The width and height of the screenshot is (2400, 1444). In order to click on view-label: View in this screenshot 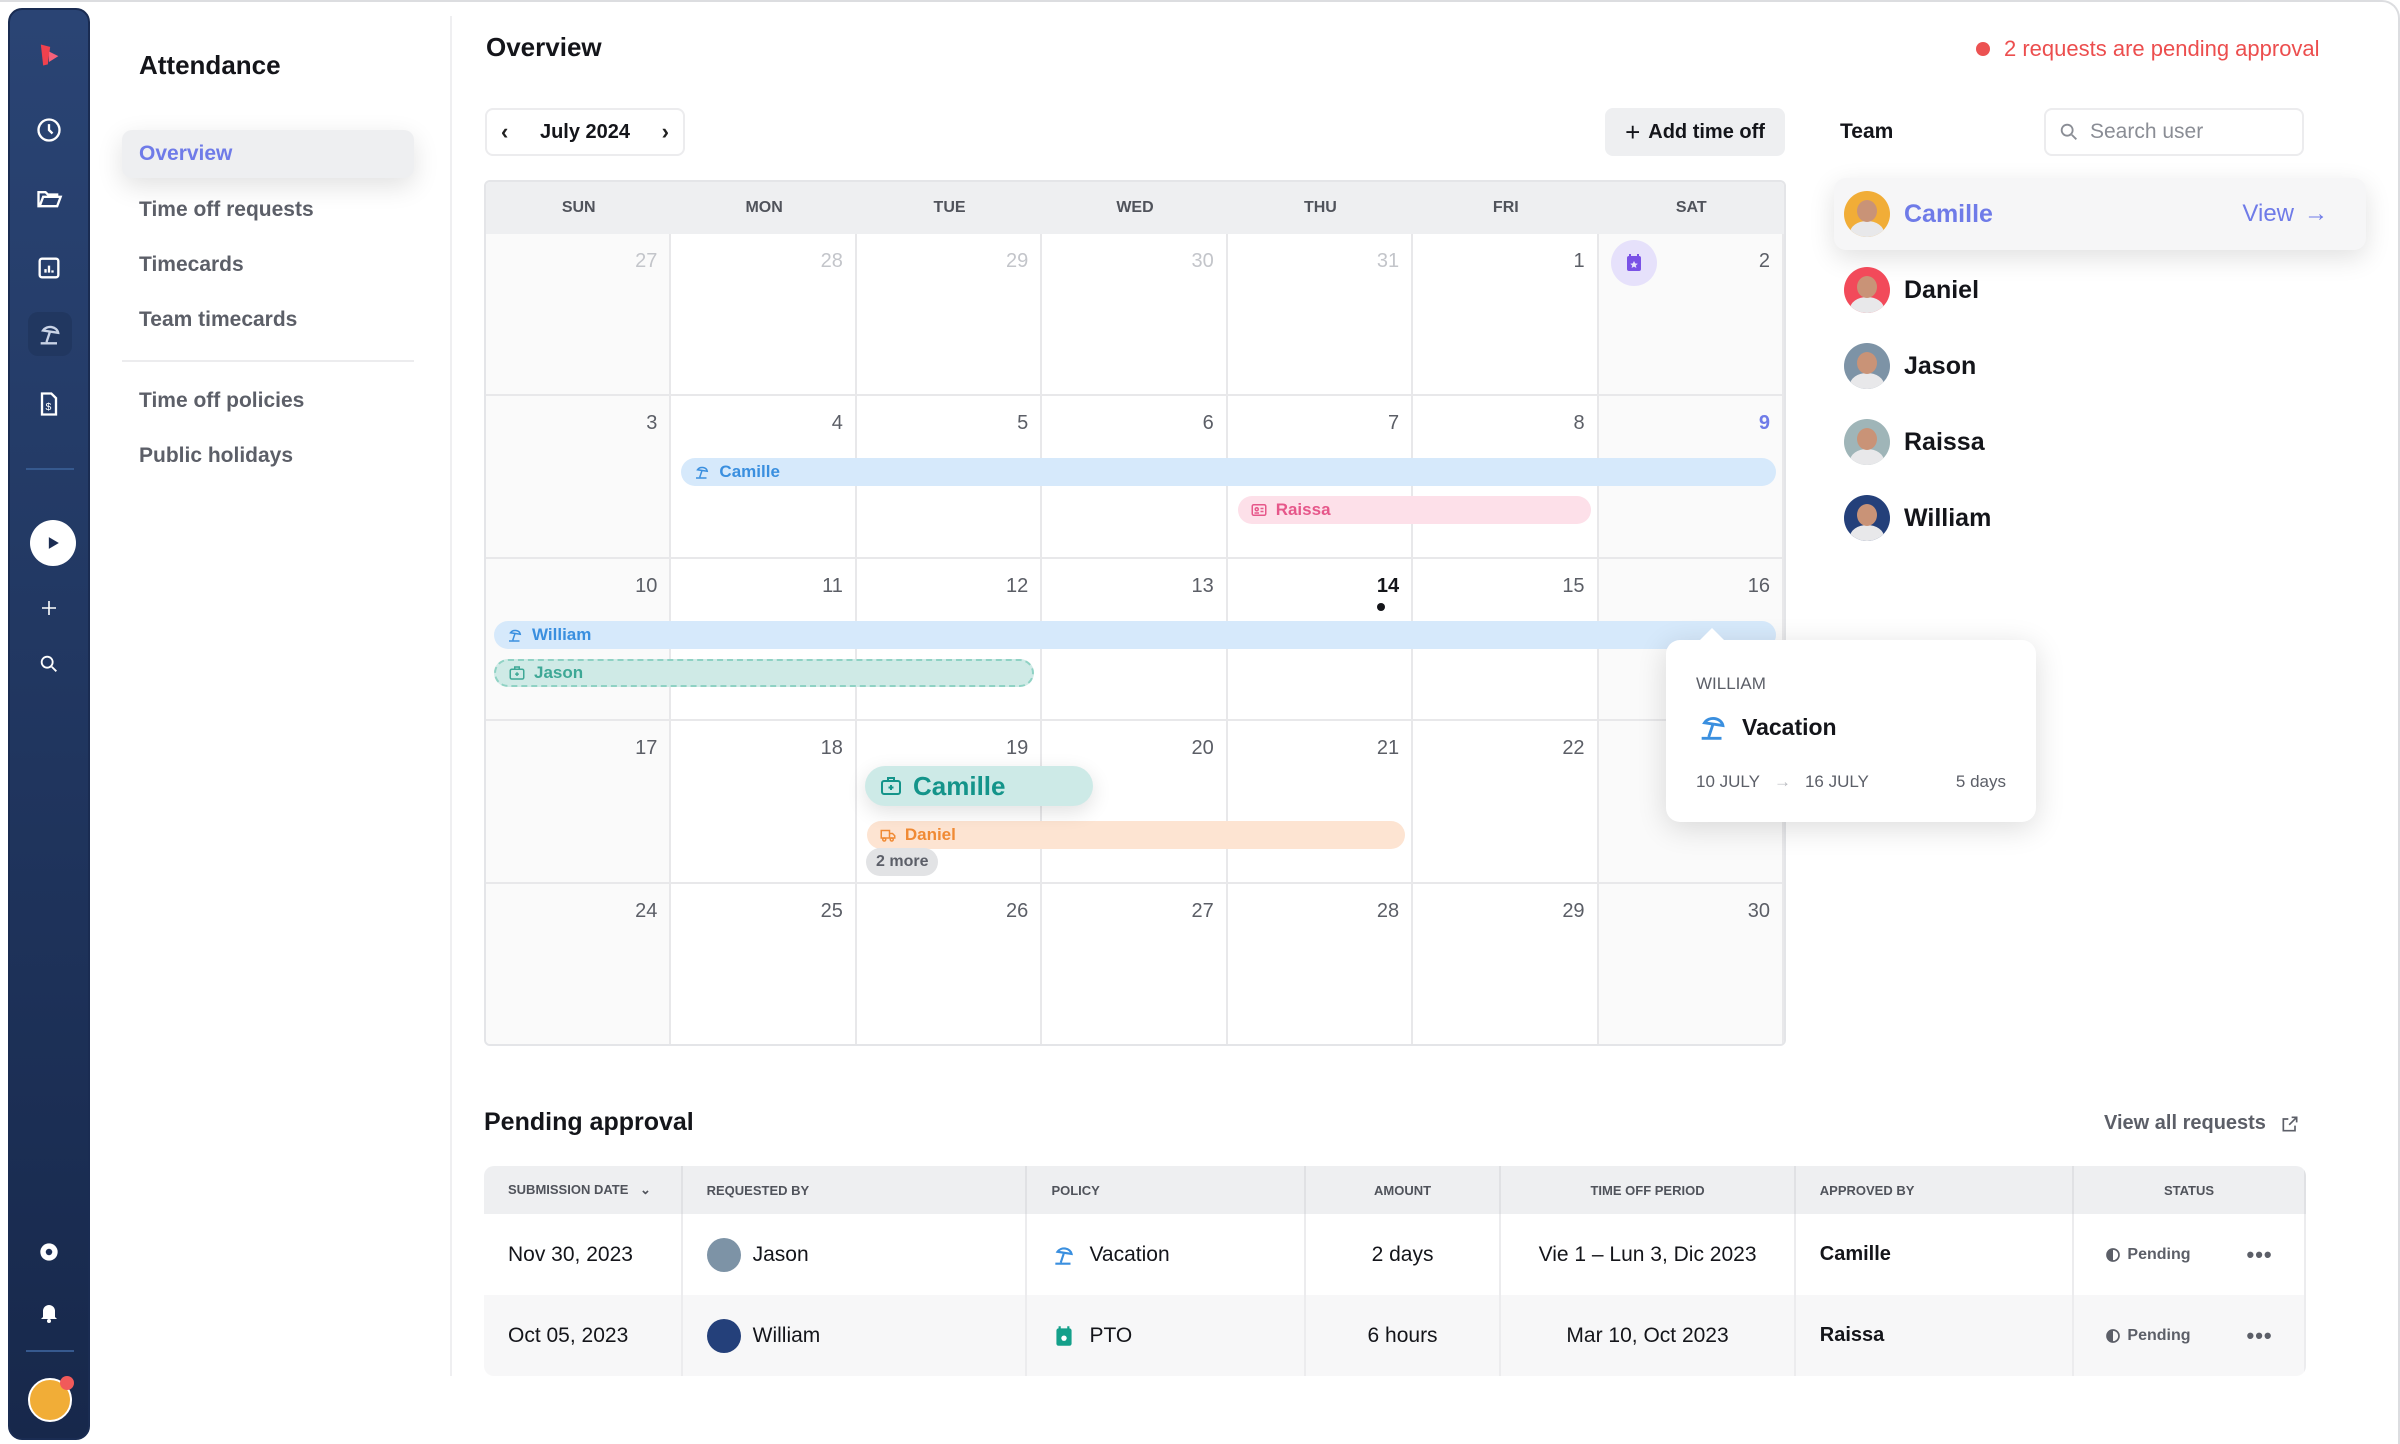, I will do `click(2268, 213)`.